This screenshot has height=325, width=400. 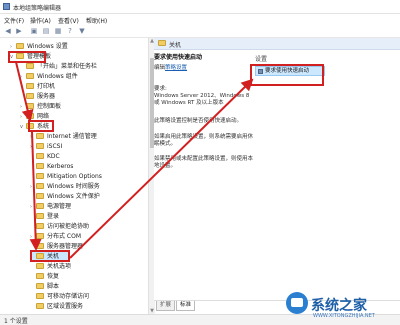 What do you see at coordinates (82, 31) in the screenshot?
I see `filter-icon: ▼` at bounding box center [82, 31].